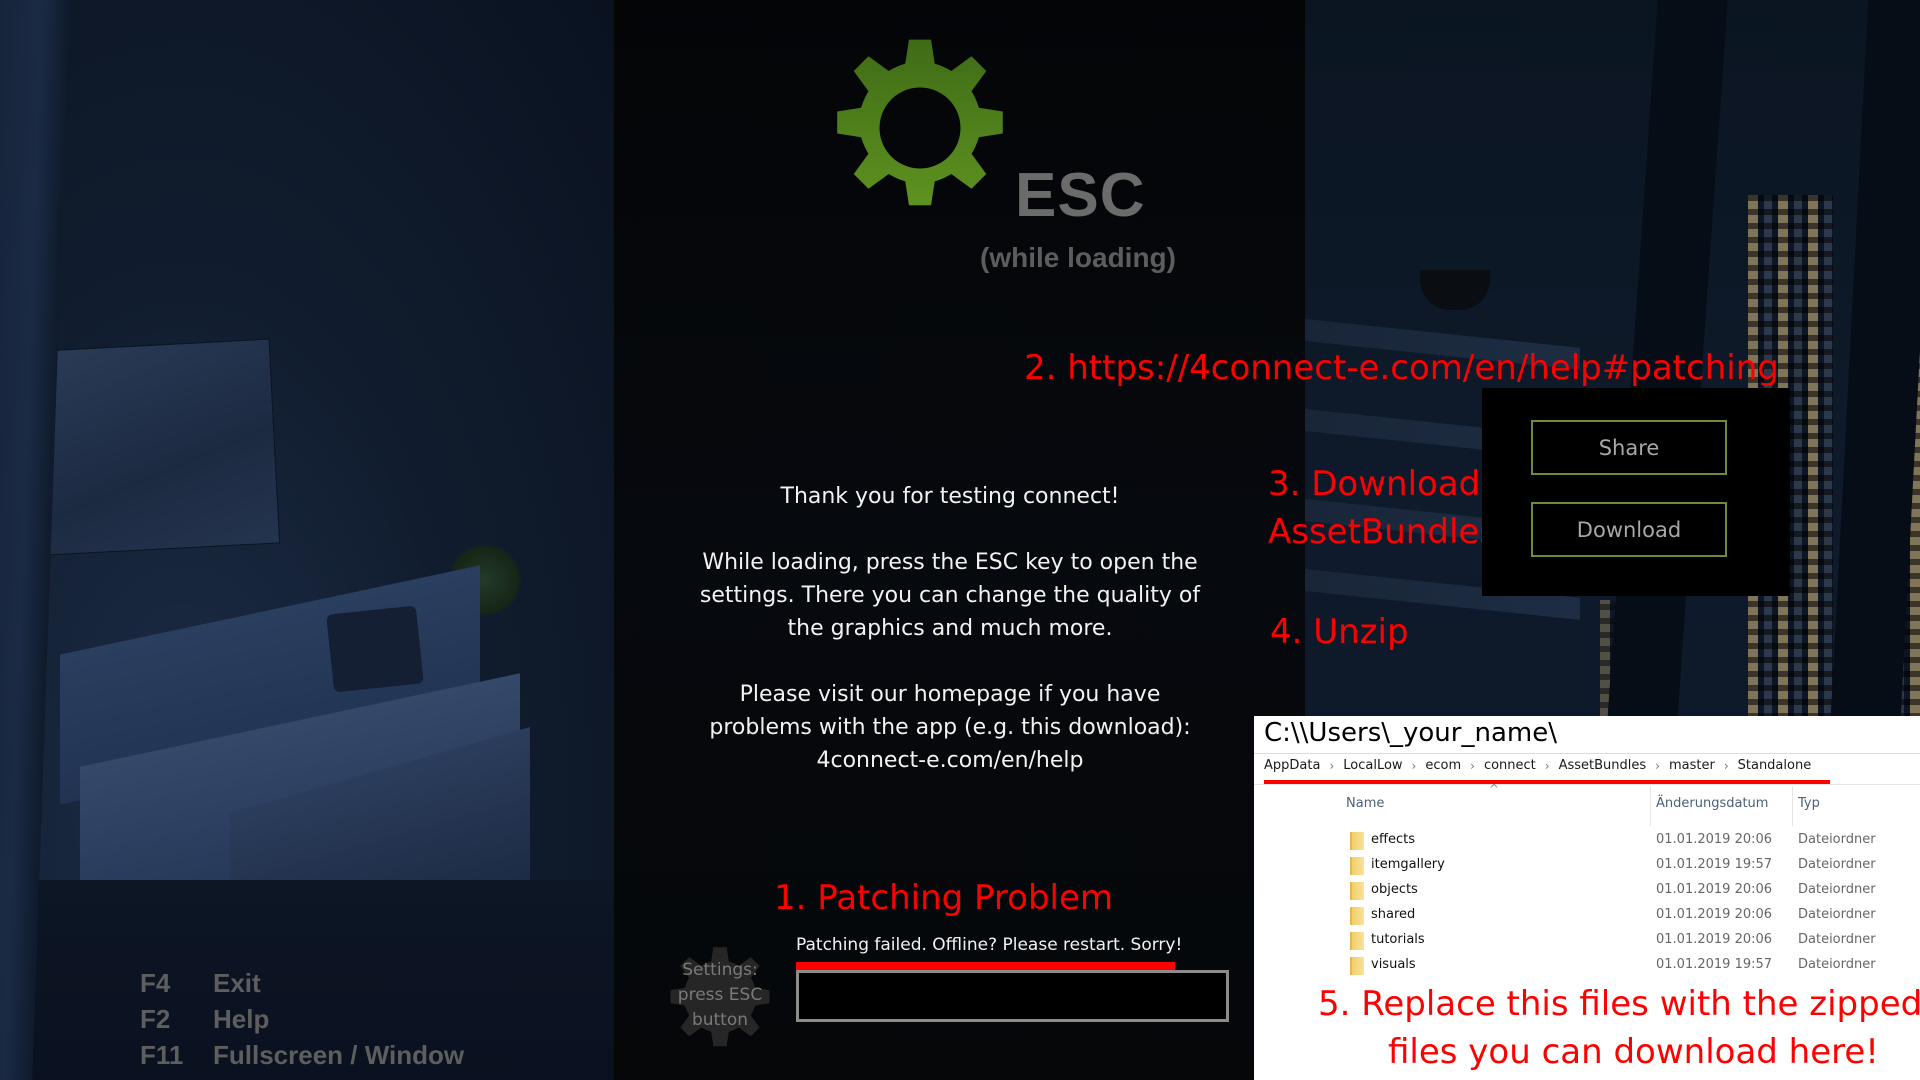 The width and height of the screenshot is (1920, 1080). Describe the element at coordinates (1372, 765) in the screenshot. I see `breadcrumb-item: LocalLow` at that location.